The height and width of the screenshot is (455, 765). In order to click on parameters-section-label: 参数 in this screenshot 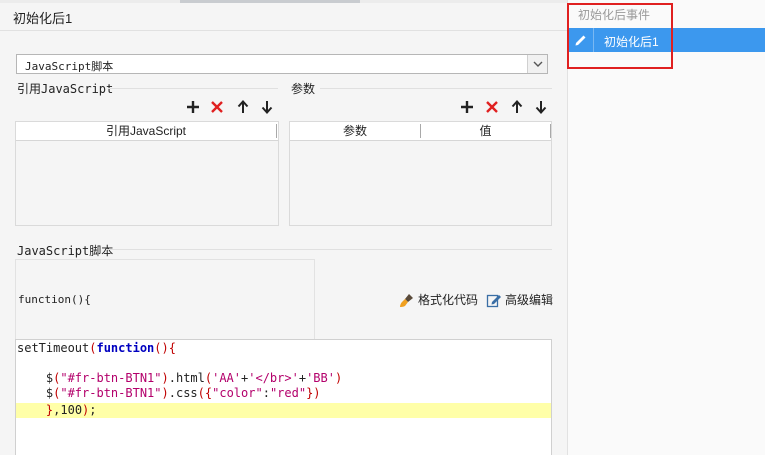, I will do `click(303, 89)`.